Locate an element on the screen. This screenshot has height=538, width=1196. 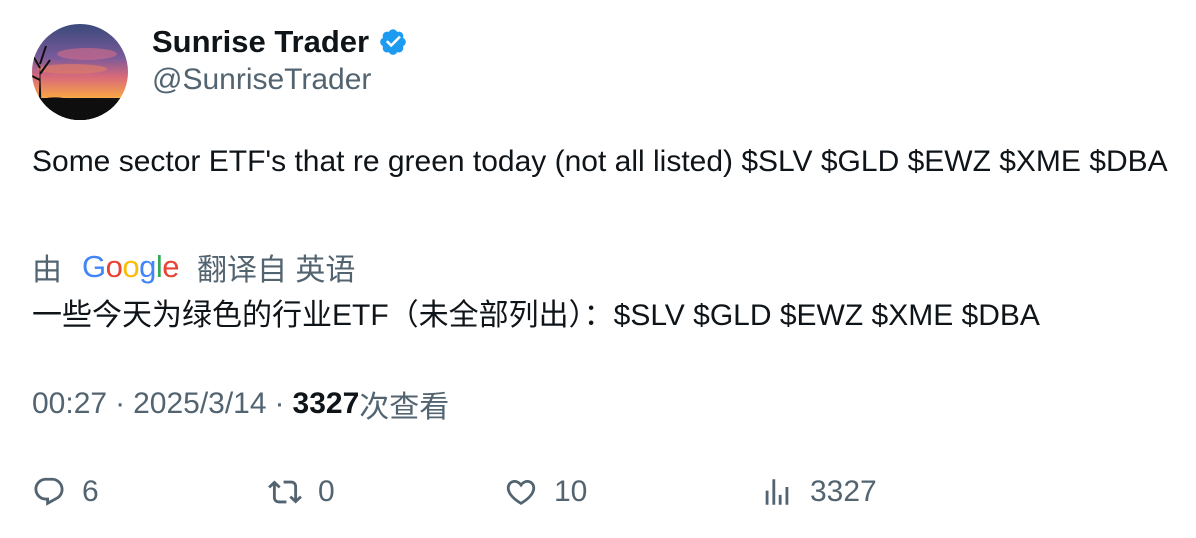
views-action-count: 3327 is located at coordinates (843, 491).